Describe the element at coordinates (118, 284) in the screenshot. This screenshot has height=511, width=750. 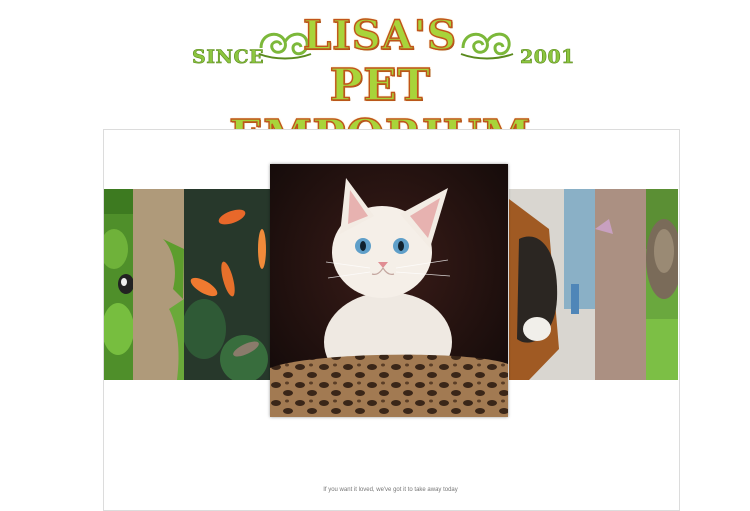
I see `carousel-slide-leaf-butterfly` at that location.